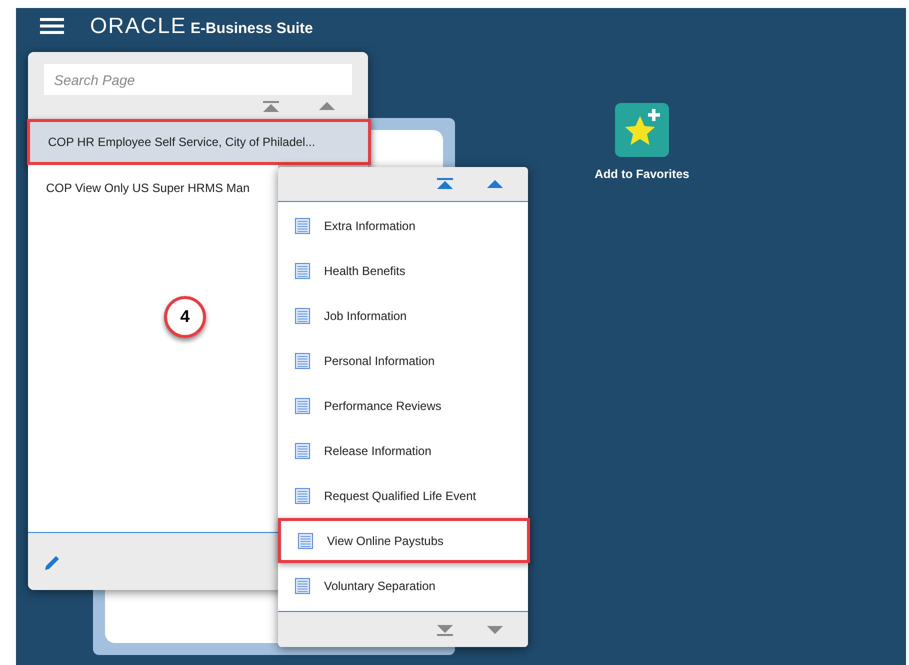 The height and width of the screenshot is (665, 909). I want to click on scroll-down-icon, so click(495, 629).